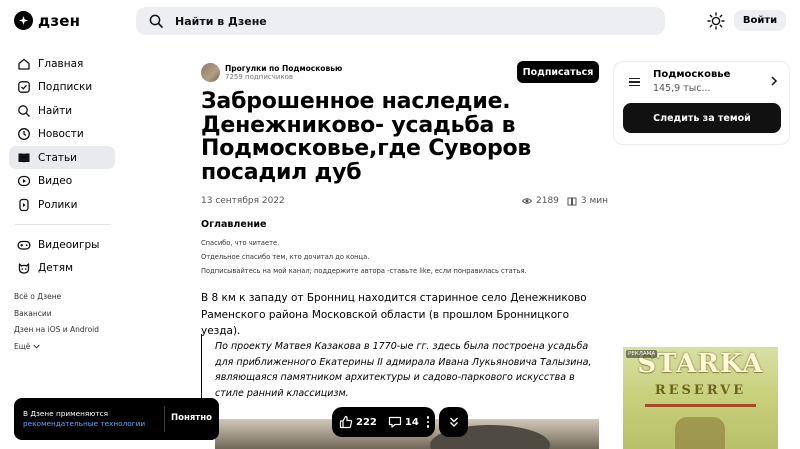  I want to click on channel-avatar, so click(210, 72).